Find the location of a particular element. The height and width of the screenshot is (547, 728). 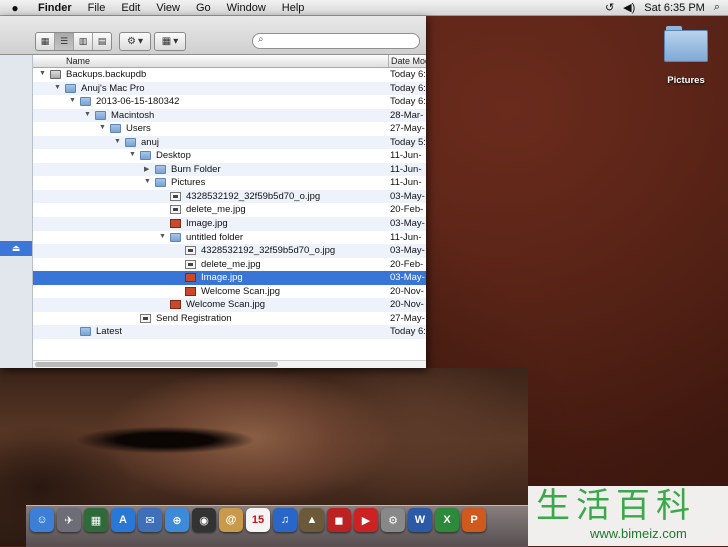

dock-launchpad-icon: ✈ is located at coordinates (69, 520).